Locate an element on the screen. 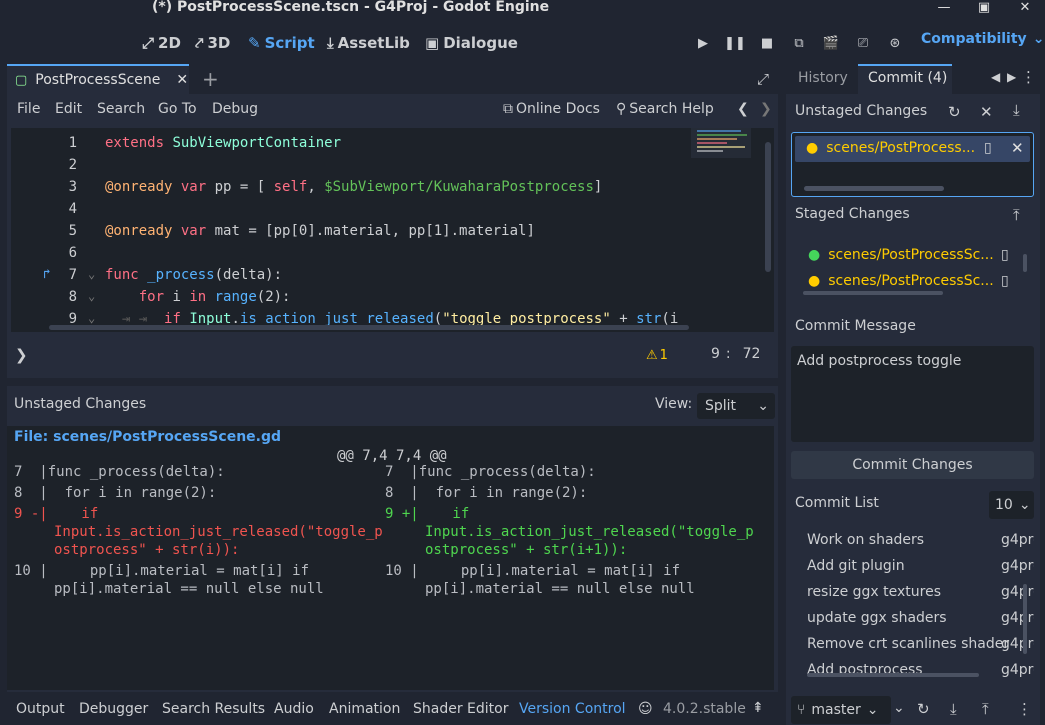 The height and width of the screenshot is (725, 1045). script-icon: ✎ is located at coordinates (254, 43).